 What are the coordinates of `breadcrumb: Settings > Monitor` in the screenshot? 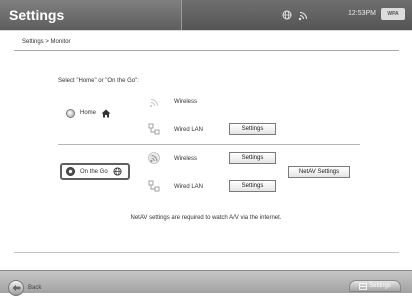 It's located at (46, 42).